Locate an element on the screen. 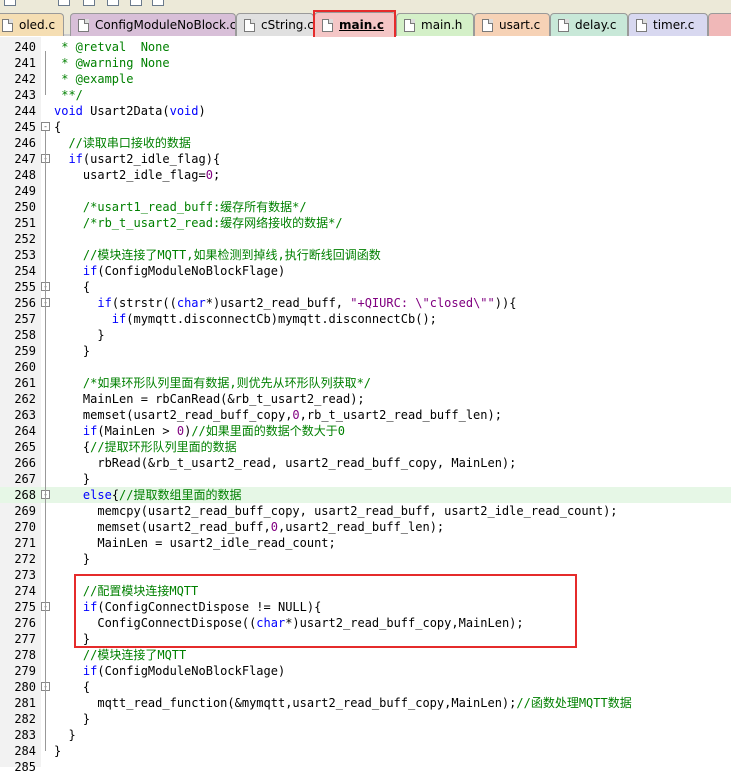  line-number: 282 is located at coordinates (25, 719).